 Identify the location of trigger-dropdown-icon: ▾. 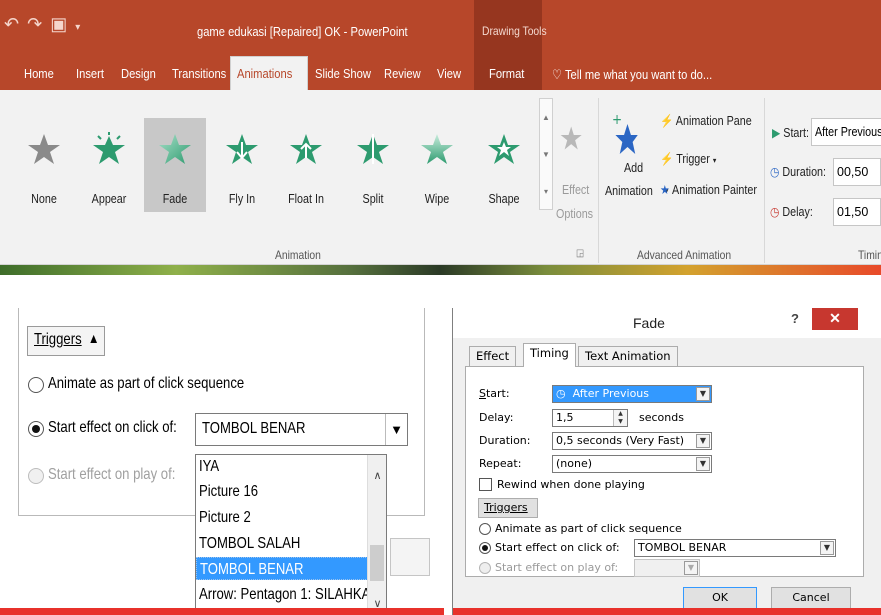
(714, 160).